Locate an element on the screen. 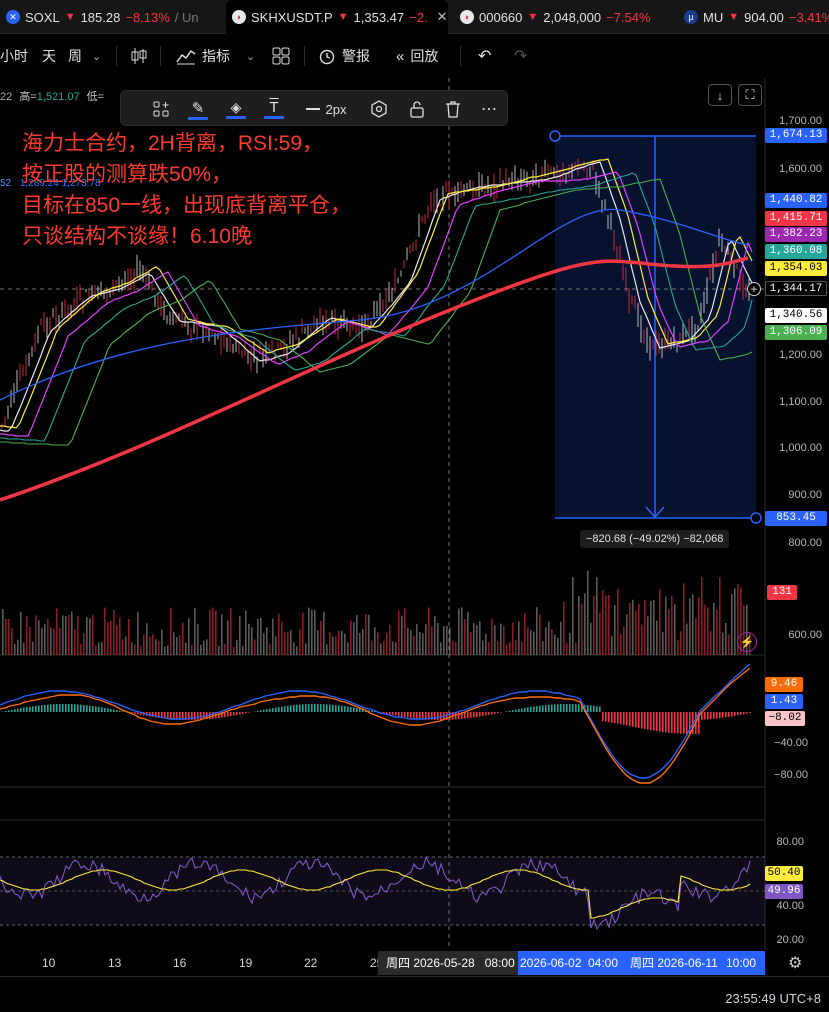 The image size is (829, 1012). price-tag-ma: 1,360.08 is located at coordinates (796, 251).